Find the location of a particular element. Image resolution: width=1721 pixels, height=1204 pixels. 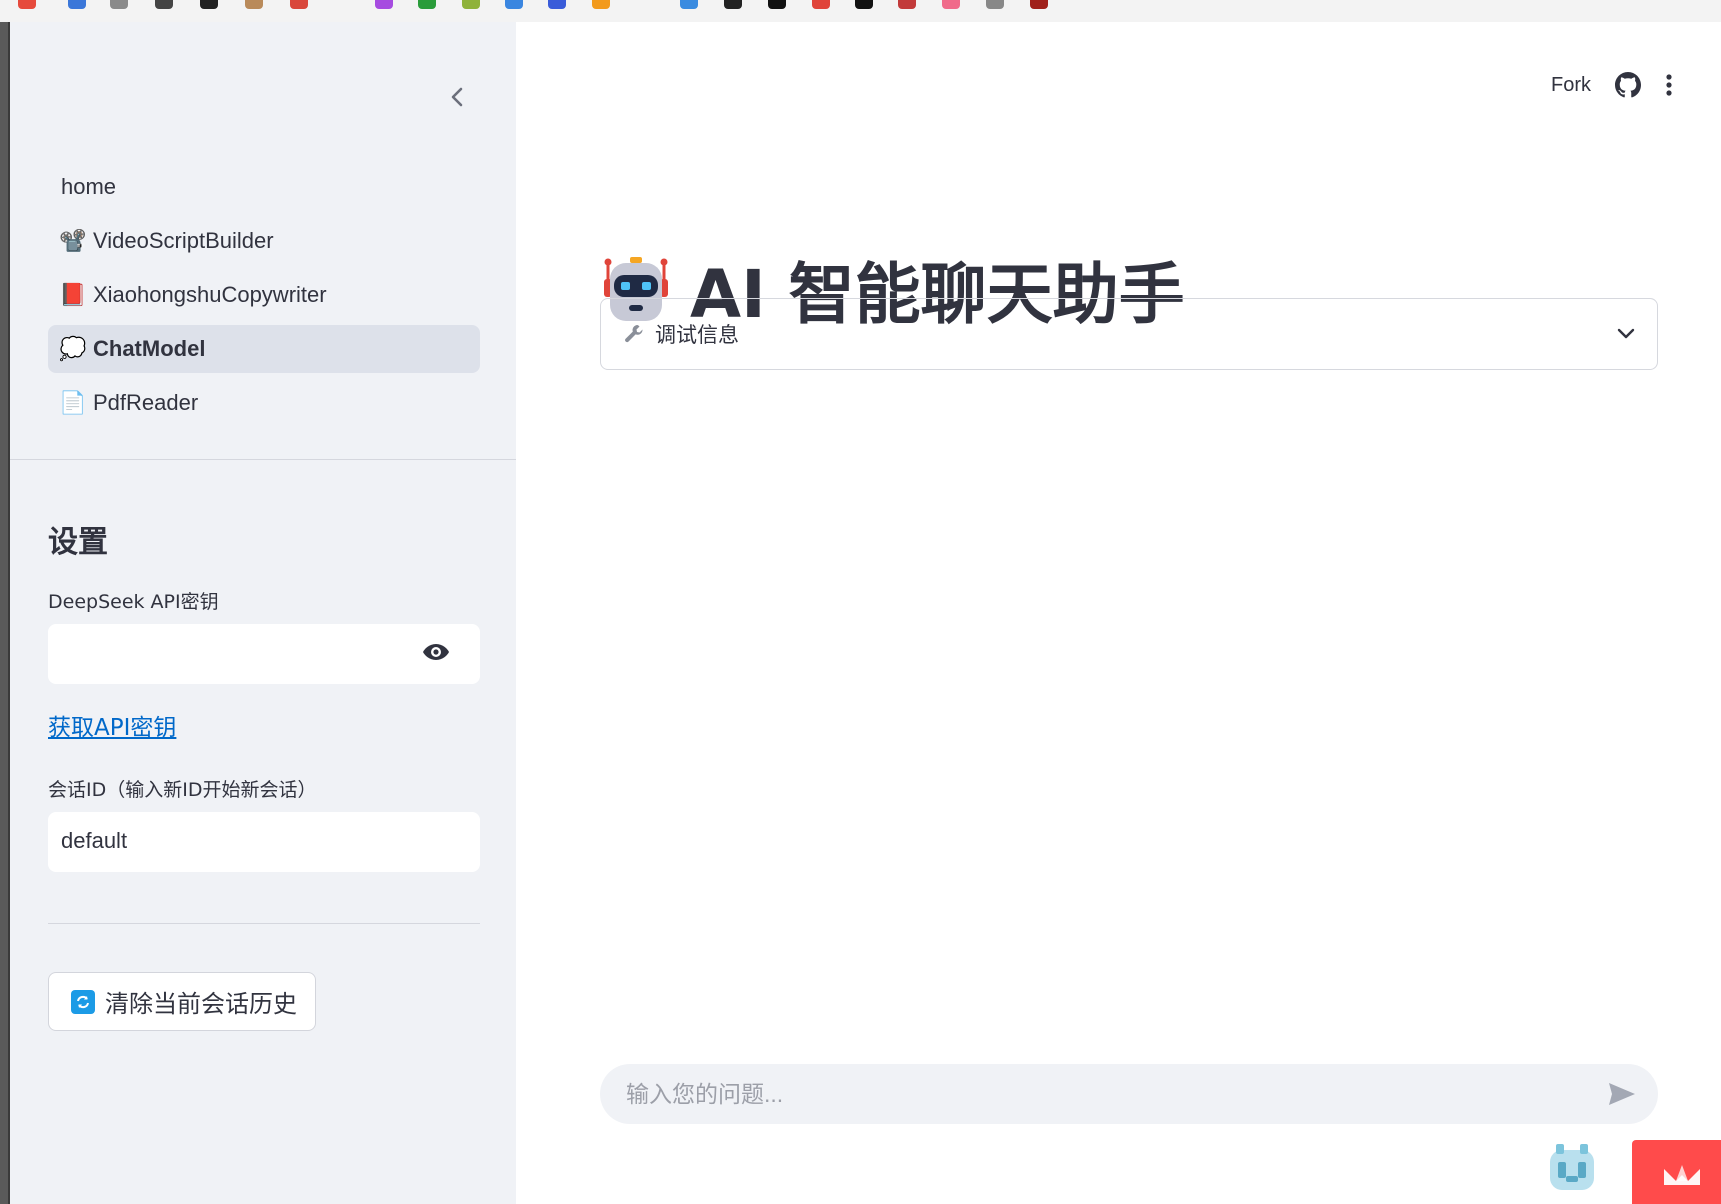

sidebar-item-label: PdfReader is located at coordinates (146, 402).